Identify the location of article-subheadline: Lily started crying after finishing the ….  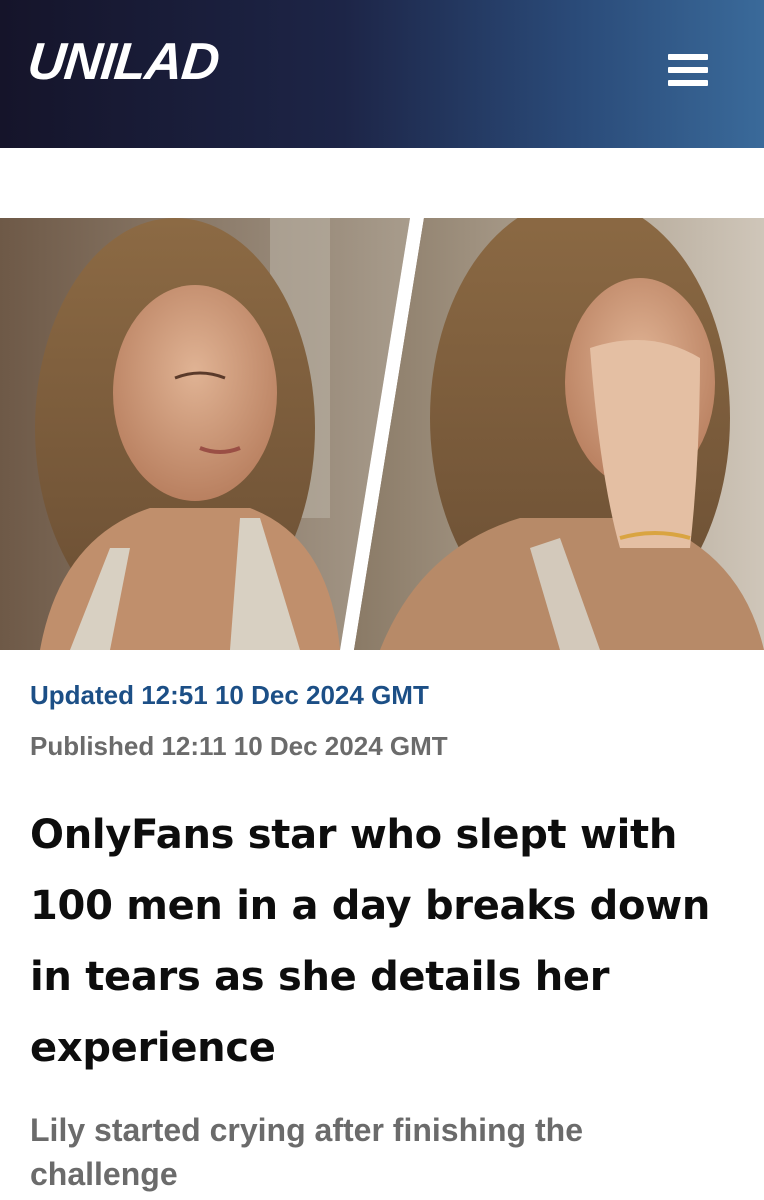
(306, 1152).